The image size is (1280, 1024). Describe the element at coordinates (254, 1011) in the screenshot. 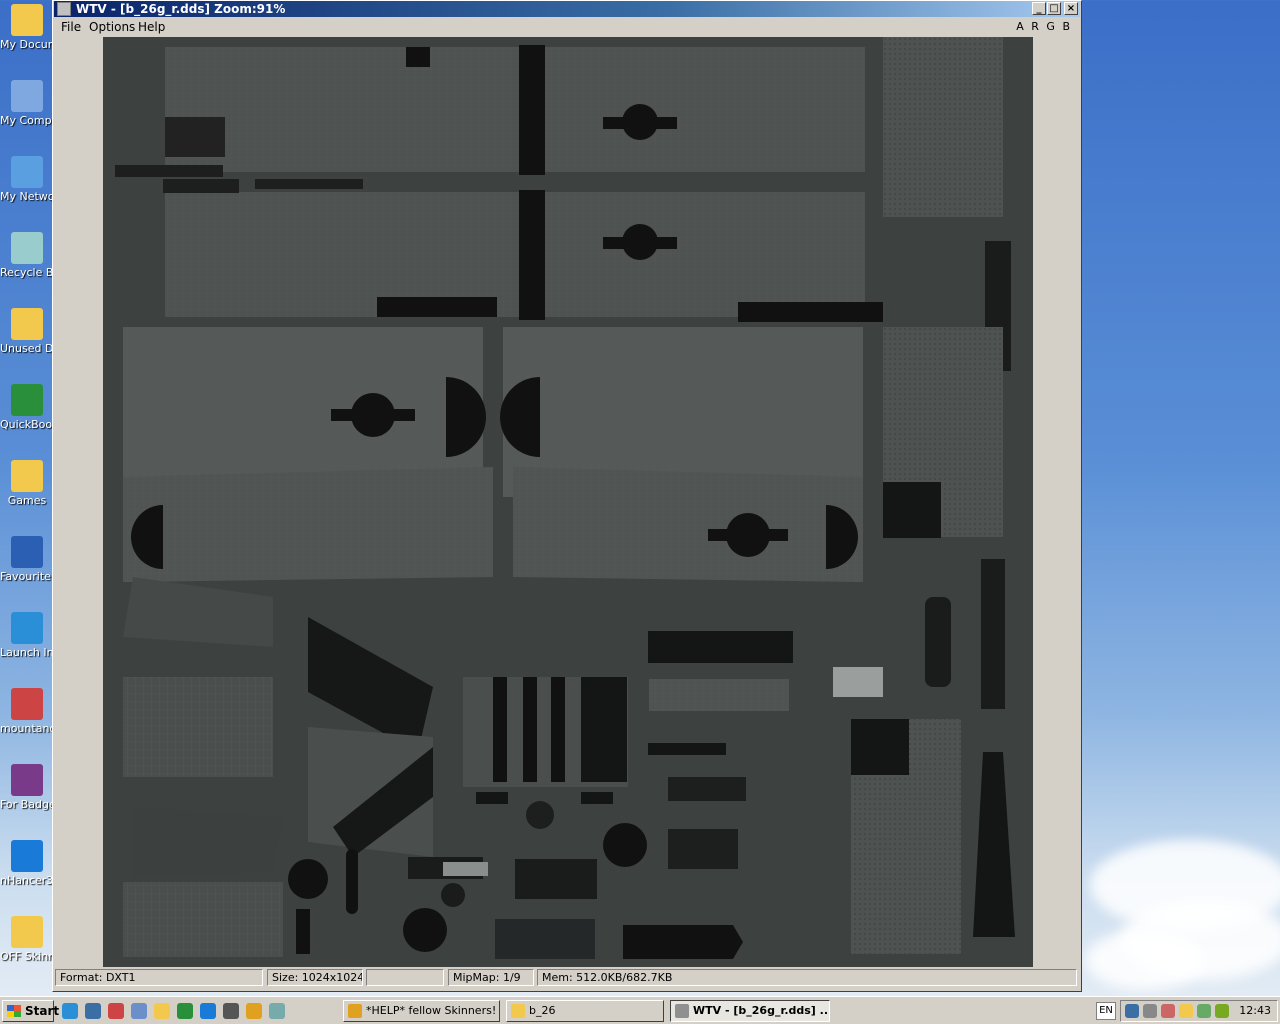

I see `quicklaunch-chrome-icon` at that location.